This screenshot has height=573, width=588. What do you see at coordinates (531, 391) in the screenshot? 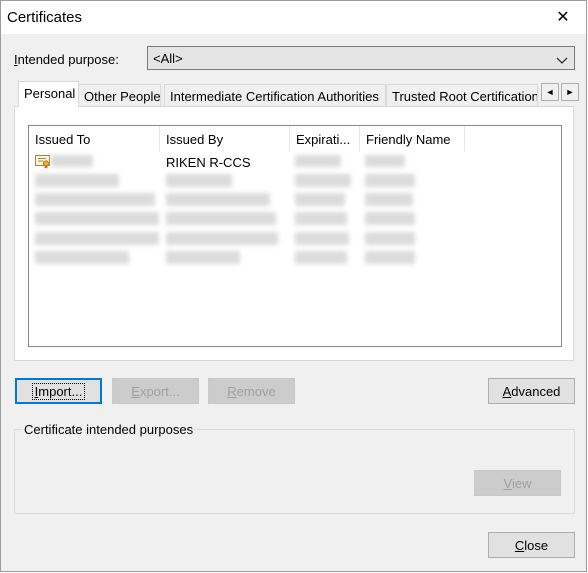
I see `advanced-button: Advanced` at bounding box center [531, 391].